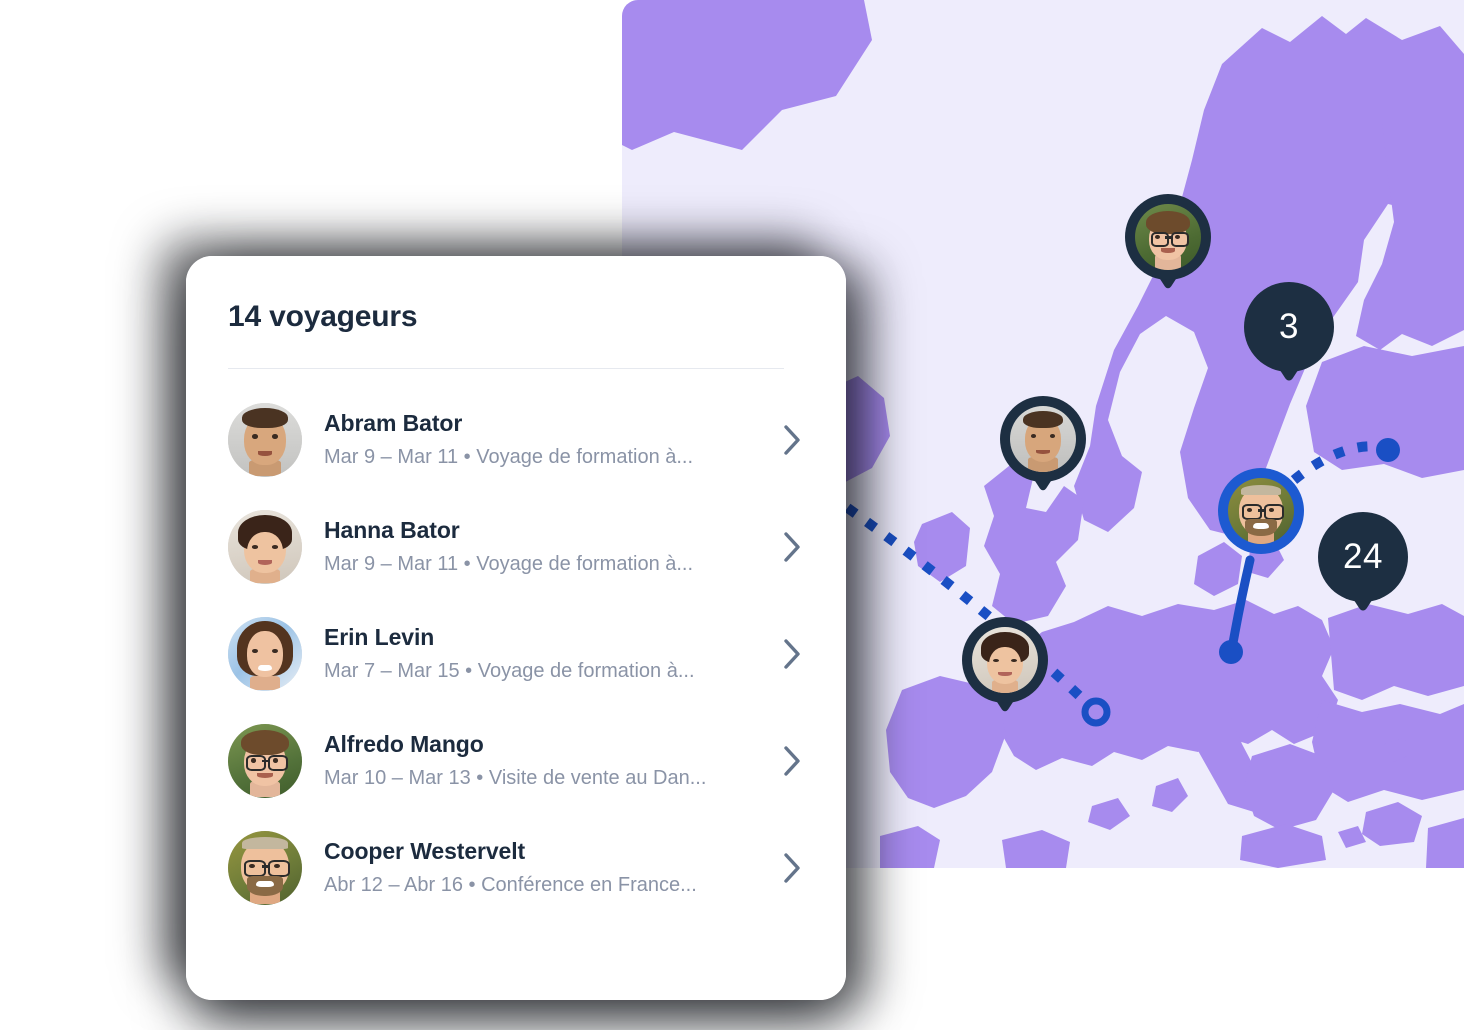 The width and height of the screenshot is (1464, 1030). Describe the element at coordinates (323, 316) in the screenshot. I see `page-title: 14 voyageurs` at that location.